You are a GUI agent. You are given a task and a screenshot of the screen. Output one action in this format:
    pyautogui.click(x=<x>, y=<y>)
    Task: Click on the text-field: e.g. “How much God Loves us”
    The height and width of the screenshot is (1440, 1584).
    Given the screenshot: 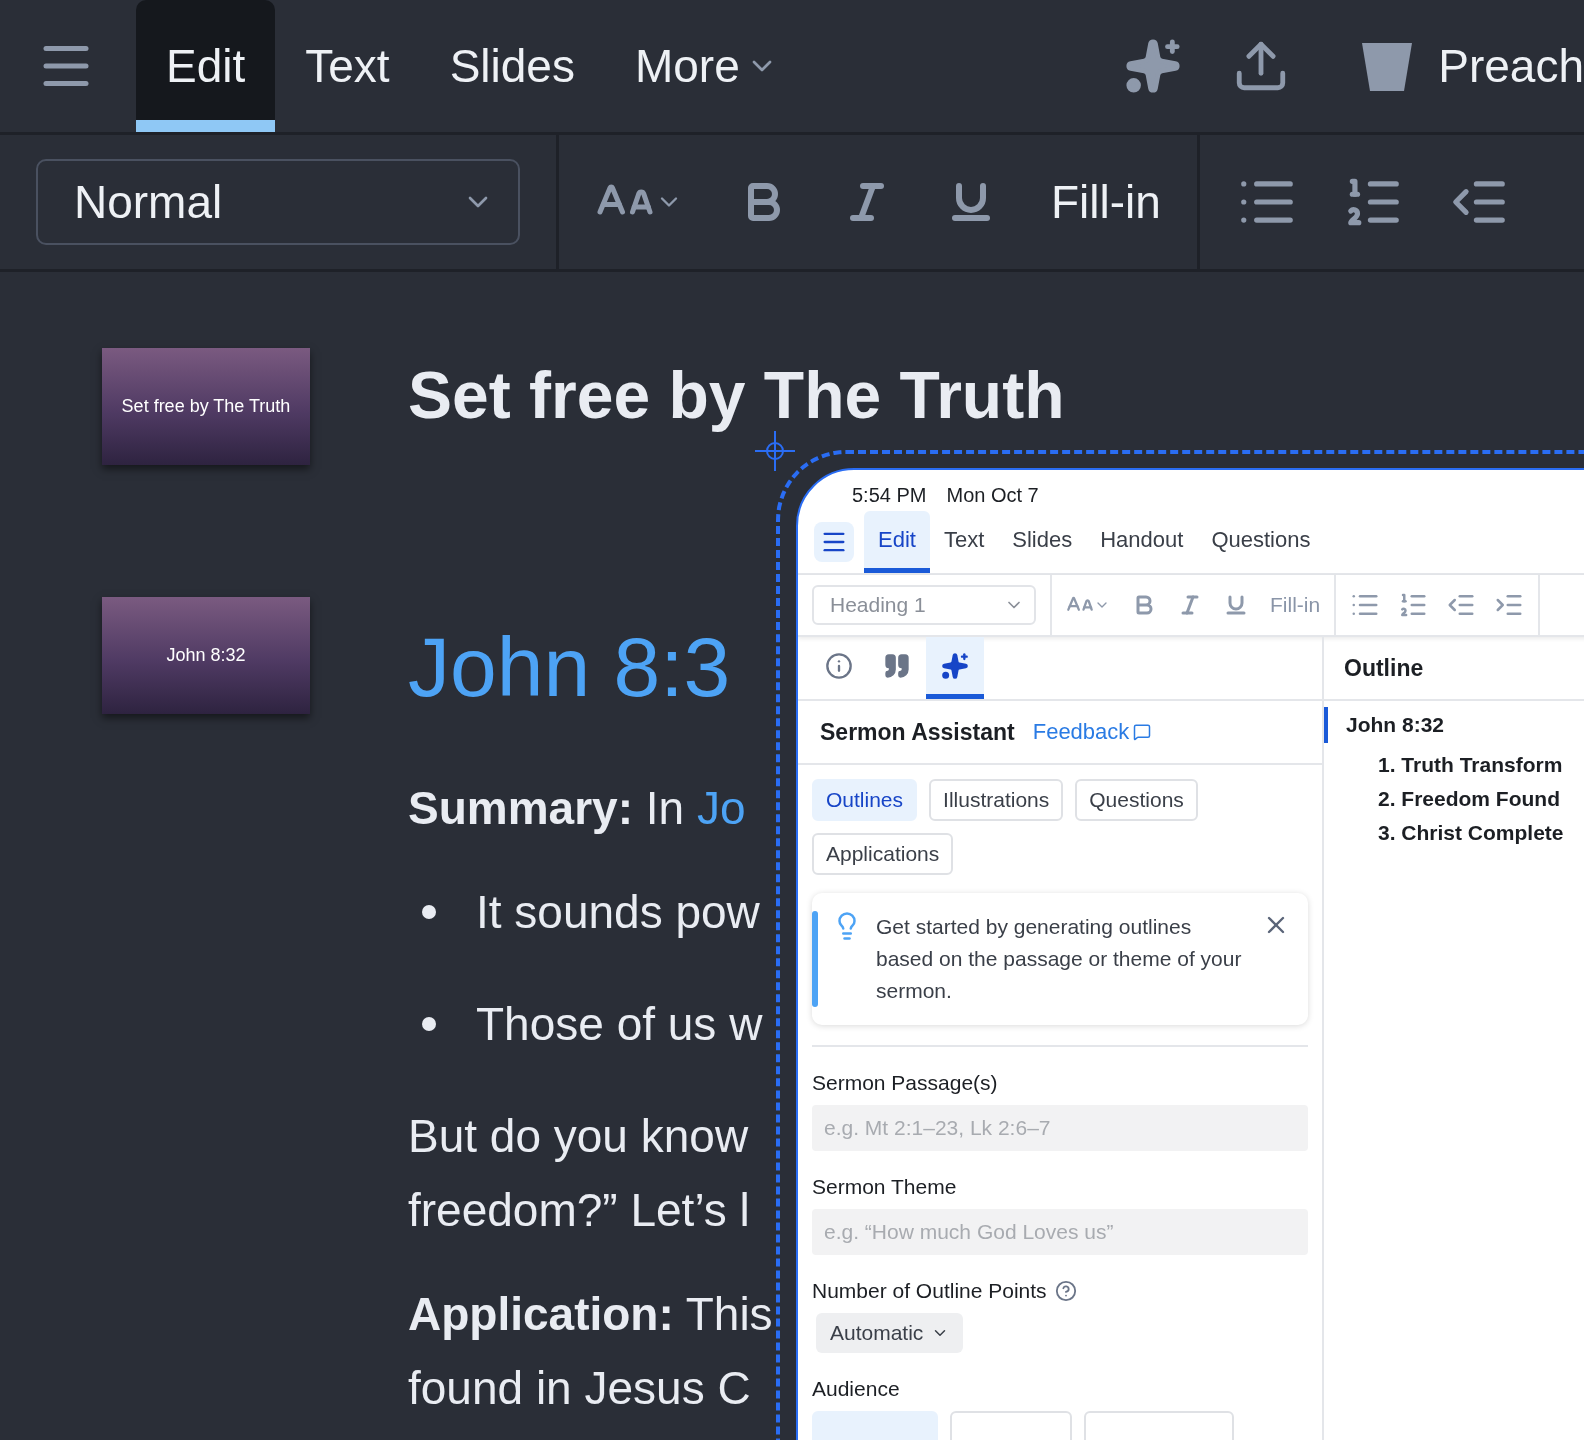 What is the action you would take?
    pyautogui.click(x=1060, y=1232)
    